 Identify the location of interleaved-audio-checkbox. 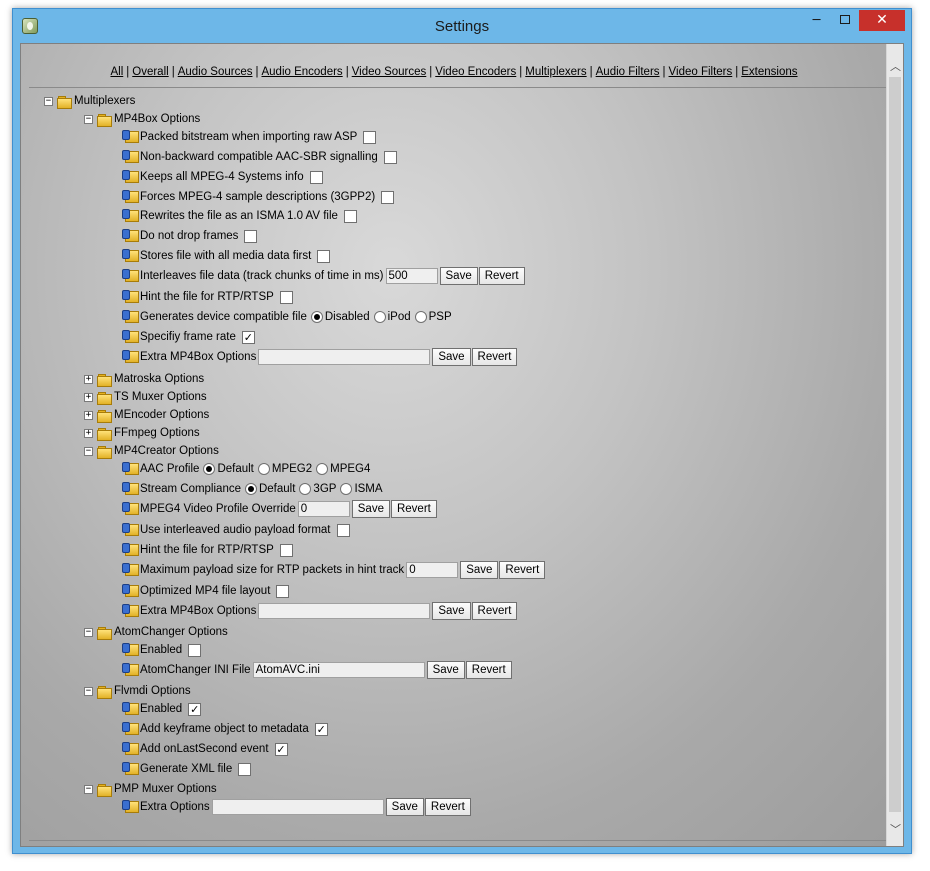
(343, 530).